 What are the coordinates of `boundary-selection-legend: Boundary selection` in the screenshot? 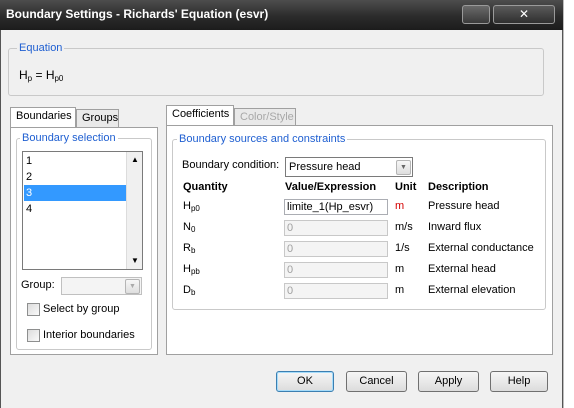 It's located at (69, 138).